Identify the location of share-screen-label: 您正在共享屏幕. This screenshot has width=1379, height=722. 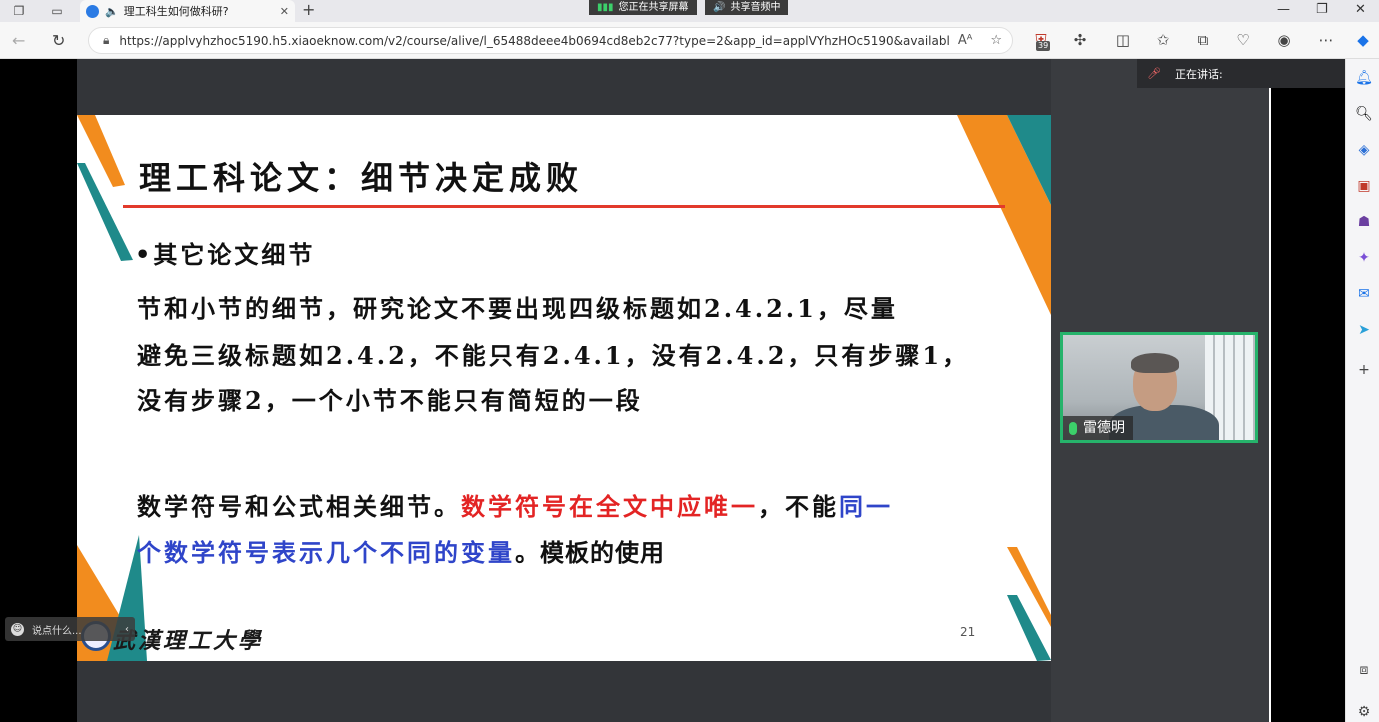
(653, 7).